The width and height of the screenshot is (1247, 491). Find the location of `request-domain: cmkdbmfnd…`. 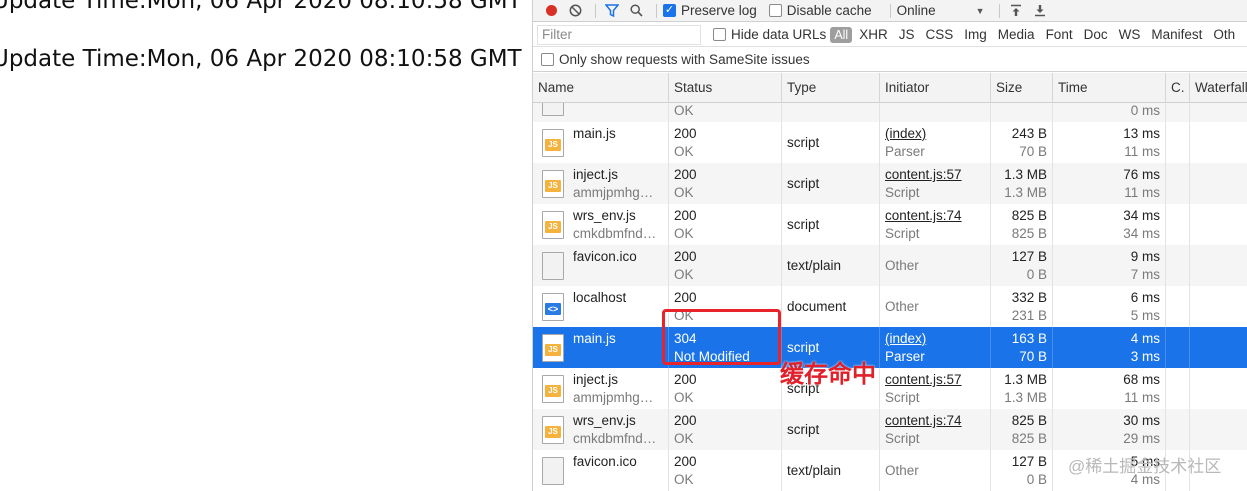

request-domain: cmkdbmfnd… is located at coordinates (615, 438).